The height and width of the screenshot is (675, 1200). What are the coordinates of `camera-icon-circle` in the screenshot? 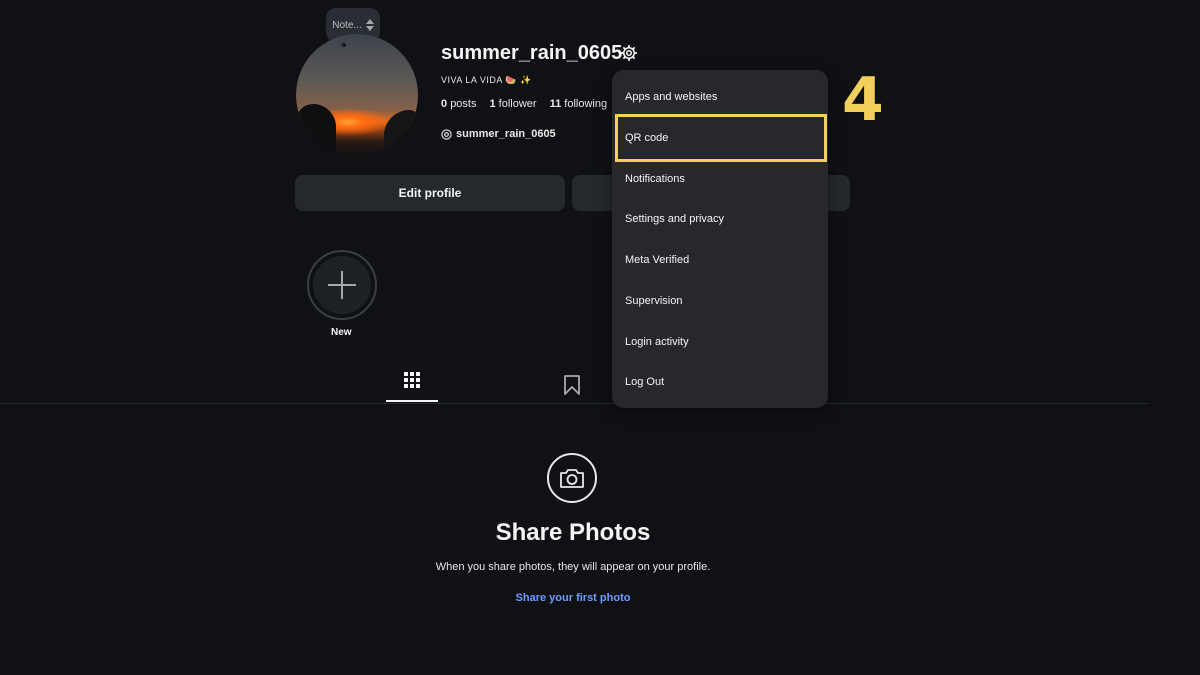 It's located at (572, 478).